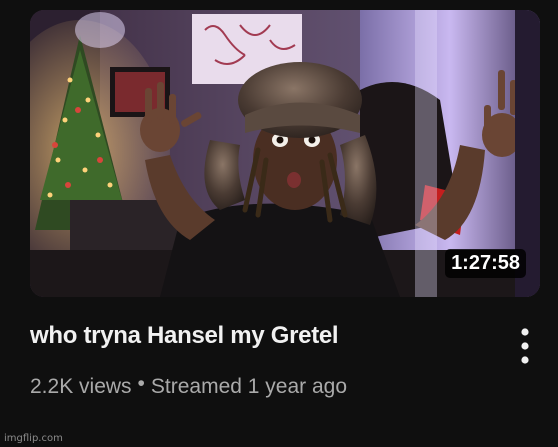  Describe the element at coordinates (270, 336) in the screenshot. I see `video-title: who tryna Hansel my Gretel` at that location.